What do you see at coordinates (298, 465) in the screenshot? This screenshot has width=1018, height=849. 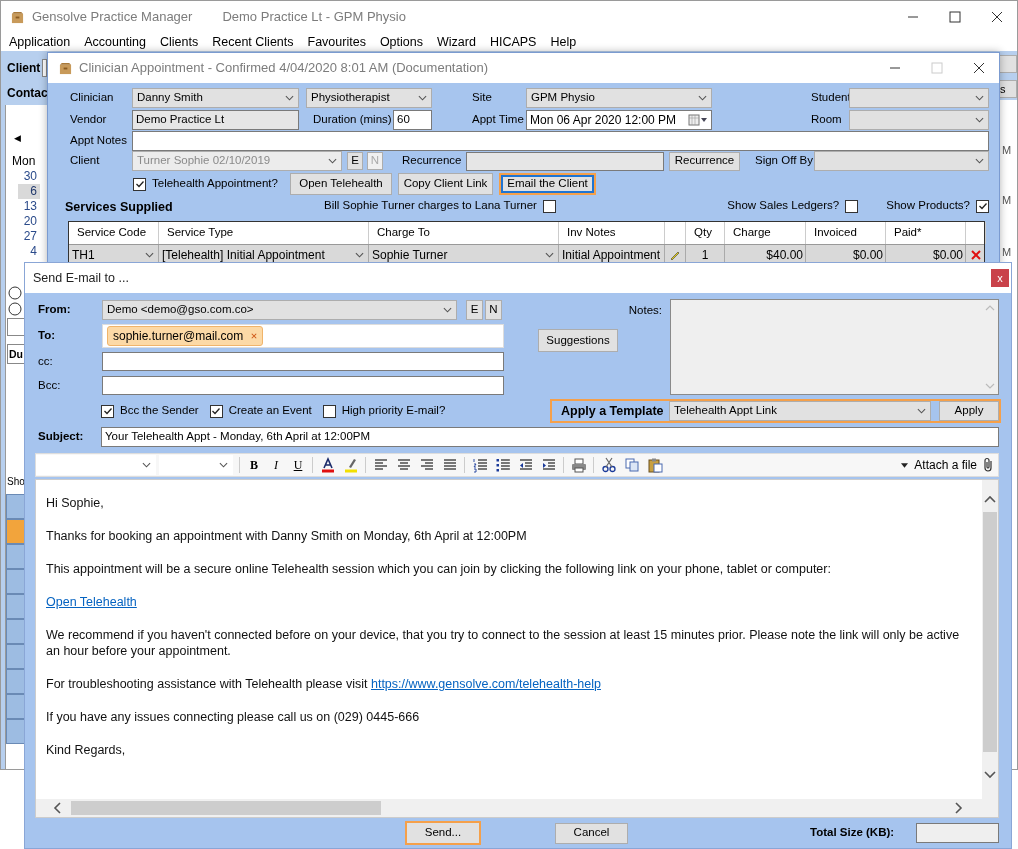 I see `underline-button: U` at bounding box center [298, 465].